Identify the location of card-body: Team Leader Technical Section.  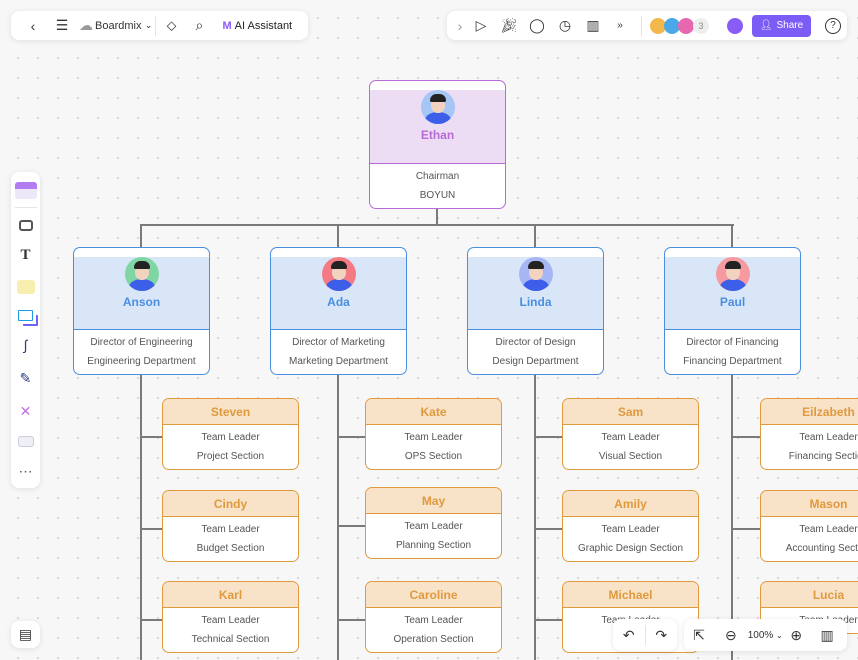
(230, 630).